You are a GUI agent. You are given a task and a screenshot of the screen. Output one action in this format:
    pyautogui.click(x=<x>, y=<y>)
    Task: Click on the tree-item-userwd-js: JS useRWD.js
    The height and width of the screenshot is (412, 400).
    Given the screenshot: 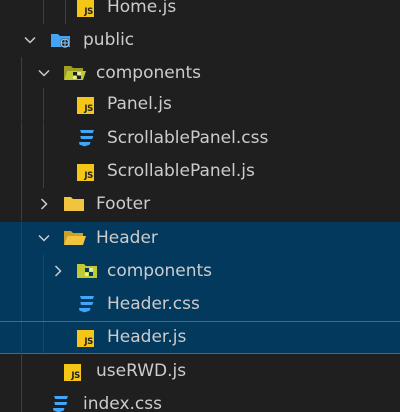 What is the action you would take?
    pyautogui.click(x=200, y=371)
    